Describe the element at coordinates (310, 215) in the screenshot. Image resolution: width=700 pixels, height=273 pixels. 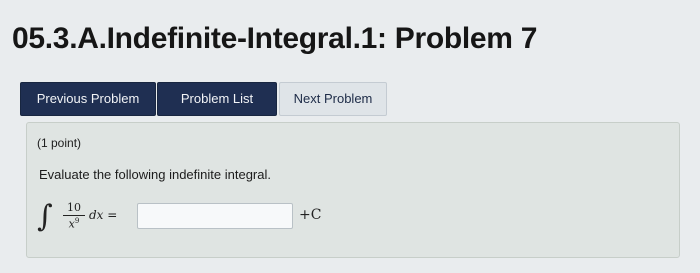
I see `constant-label: +C` at that location.